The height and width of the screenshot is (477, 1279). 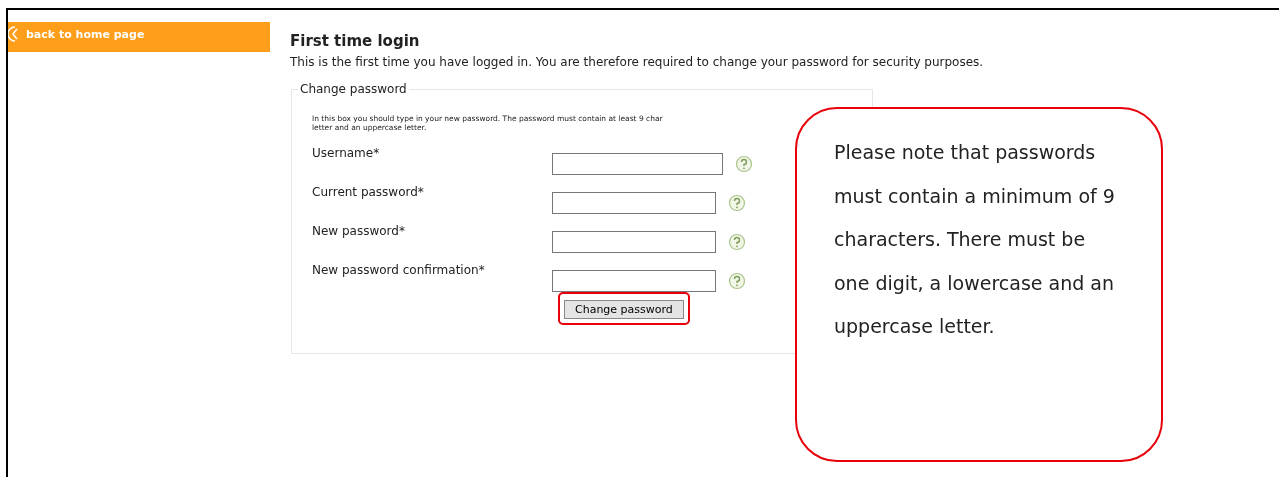 What do you see at coordinates (353, 89) in the screenshot?
I see `panel-legend: Change password` at bounding box center [353, 89].